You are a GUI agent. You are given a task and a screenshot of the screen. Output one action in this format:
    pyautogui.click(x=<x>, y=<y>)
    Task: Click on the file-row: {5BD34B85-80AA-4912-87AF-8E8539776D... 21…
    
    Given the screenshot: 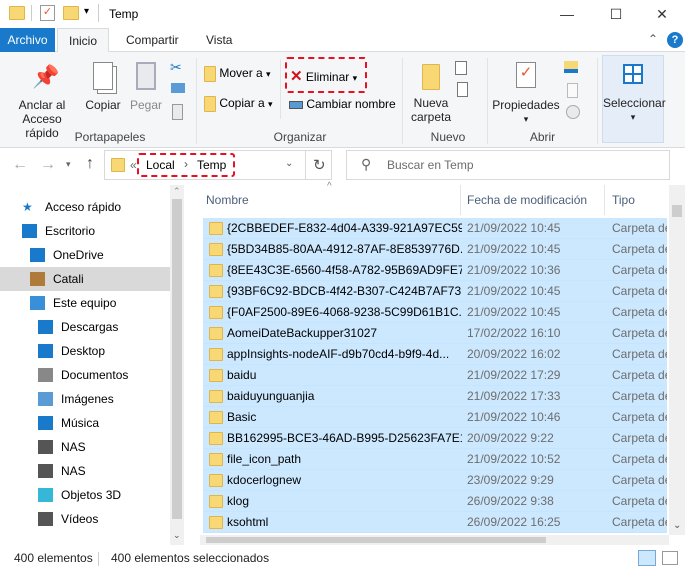 What is the action you would take?
    pyautogui.click(x=435, y=249)
    